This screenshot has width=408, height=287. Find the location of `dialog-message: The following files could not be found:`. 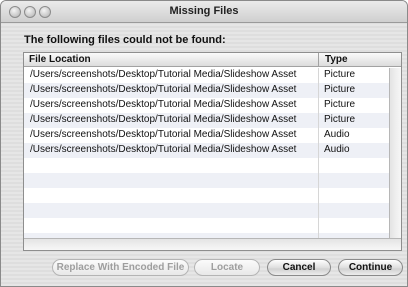

dialog-message: The following files could not be found: is located at coordinates (125, 40).